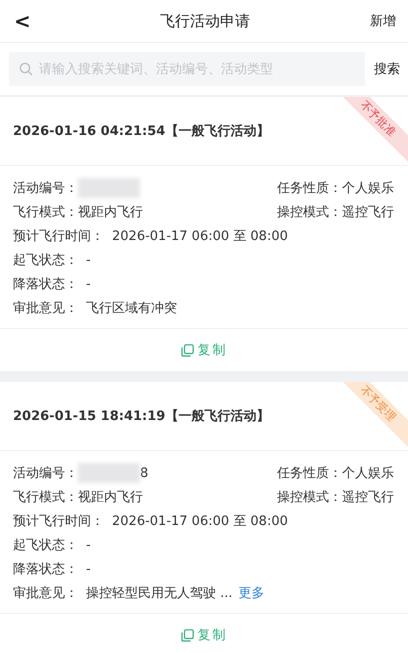 Image resolution: width=408 pixels, height=653 pixels. Describe the element at coordinates (251, 593) in the screenshot. I see `more-link: 更多` at that location.